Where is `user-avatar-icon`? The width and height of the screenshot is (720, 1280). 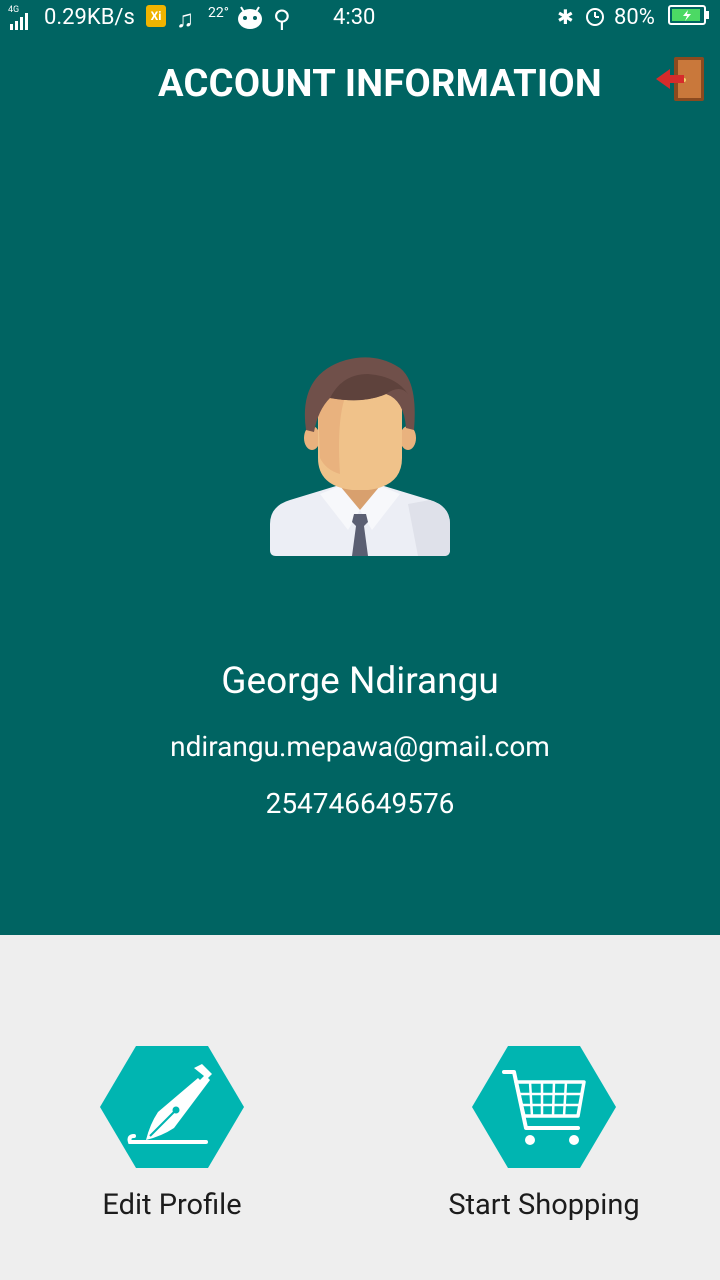
user-avatar-icon is located at coordinates (360, 456).